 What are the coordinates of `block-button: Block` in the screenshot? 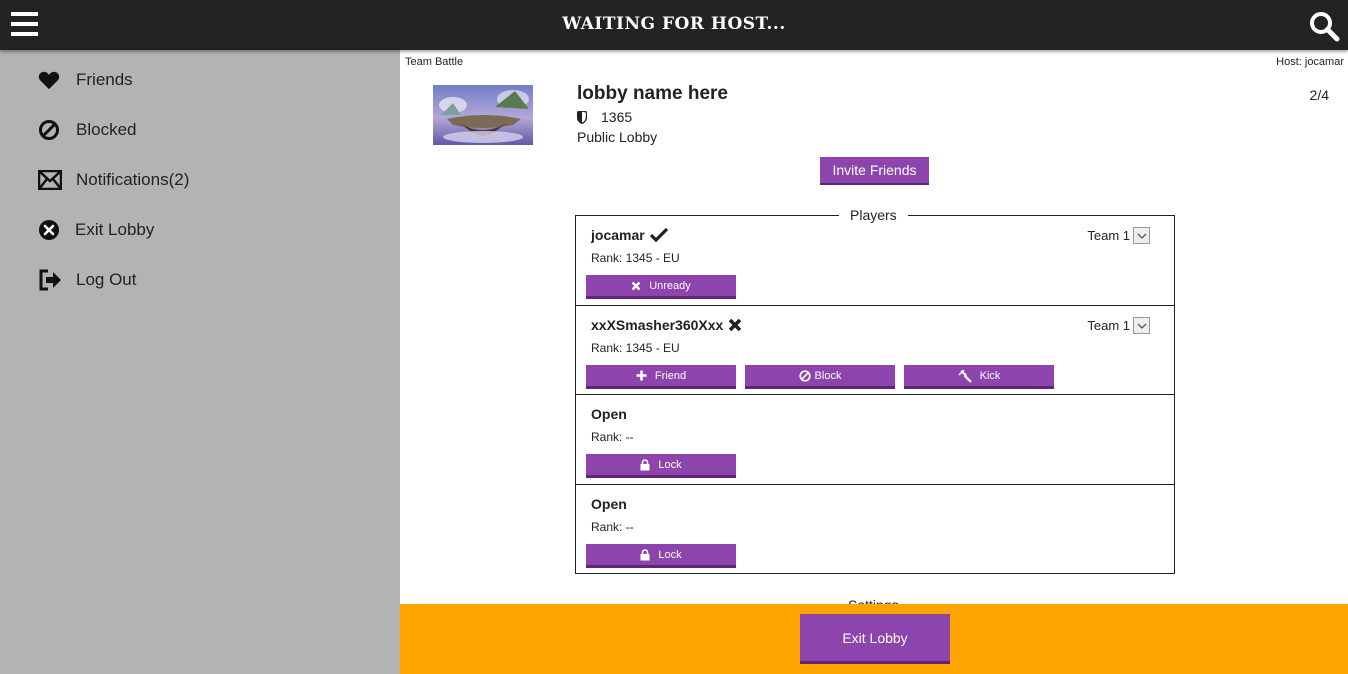 It's located at (820, 377).